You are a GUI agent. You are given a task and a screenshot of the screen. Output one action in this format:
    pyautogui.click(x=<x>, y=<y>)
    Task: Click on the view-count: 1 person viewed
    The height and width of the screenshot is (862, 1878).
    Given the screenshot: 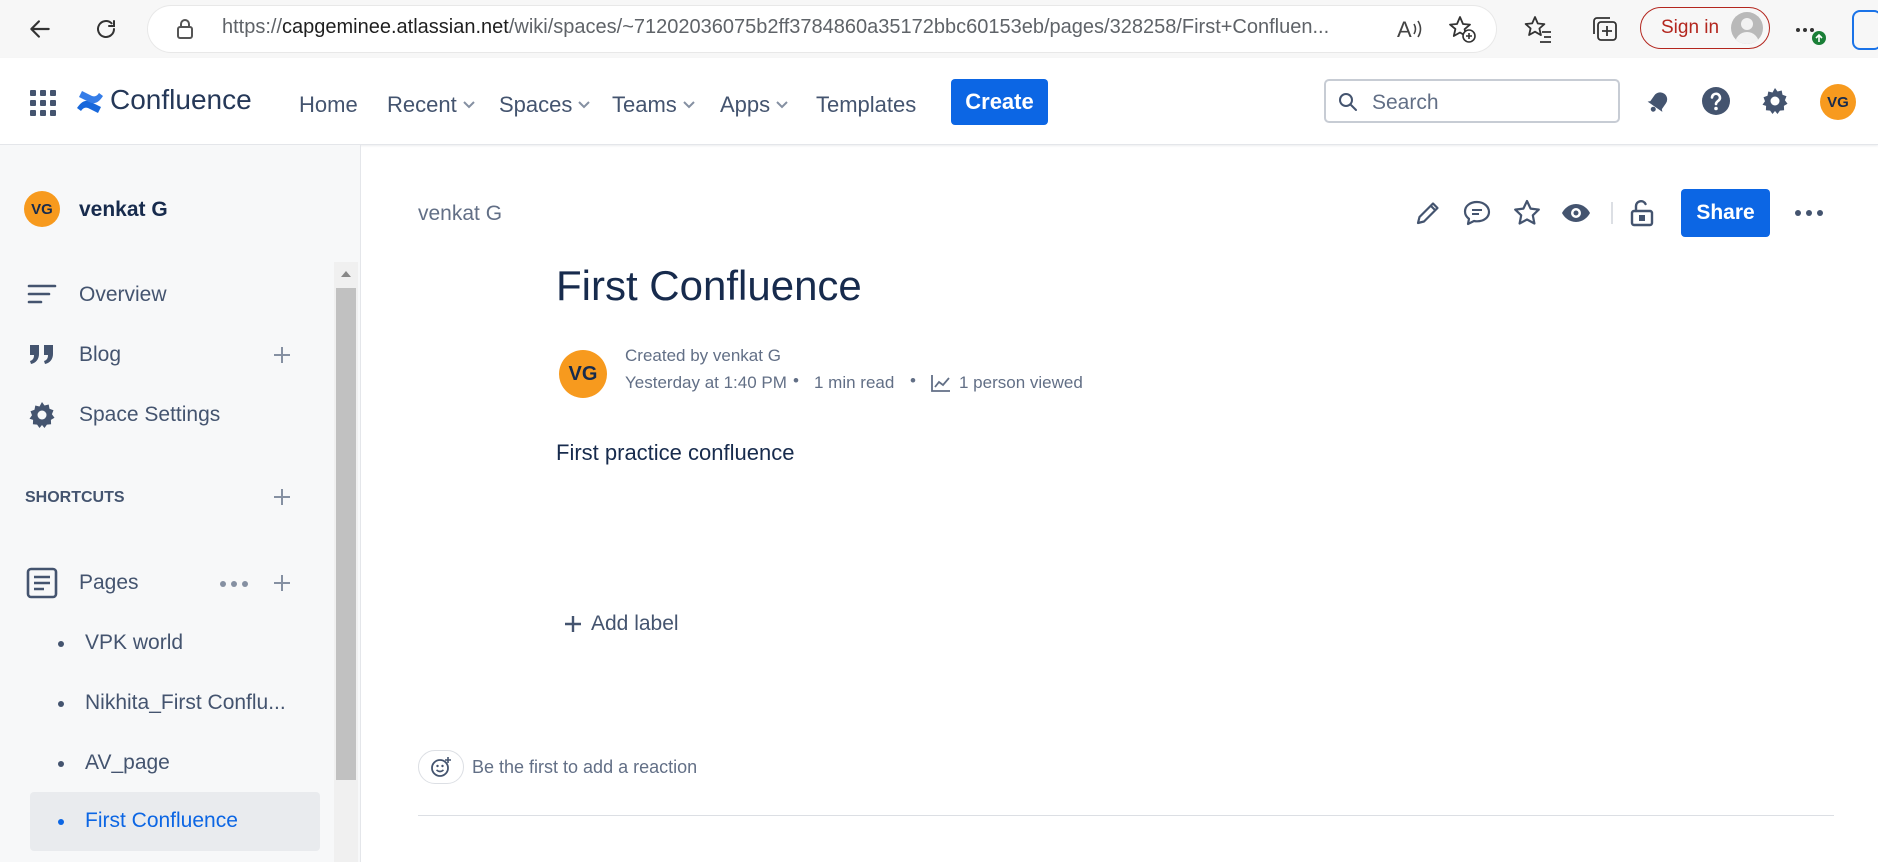 What is the action you would take?
    pyautogui.click(x=1021, y=383)
    